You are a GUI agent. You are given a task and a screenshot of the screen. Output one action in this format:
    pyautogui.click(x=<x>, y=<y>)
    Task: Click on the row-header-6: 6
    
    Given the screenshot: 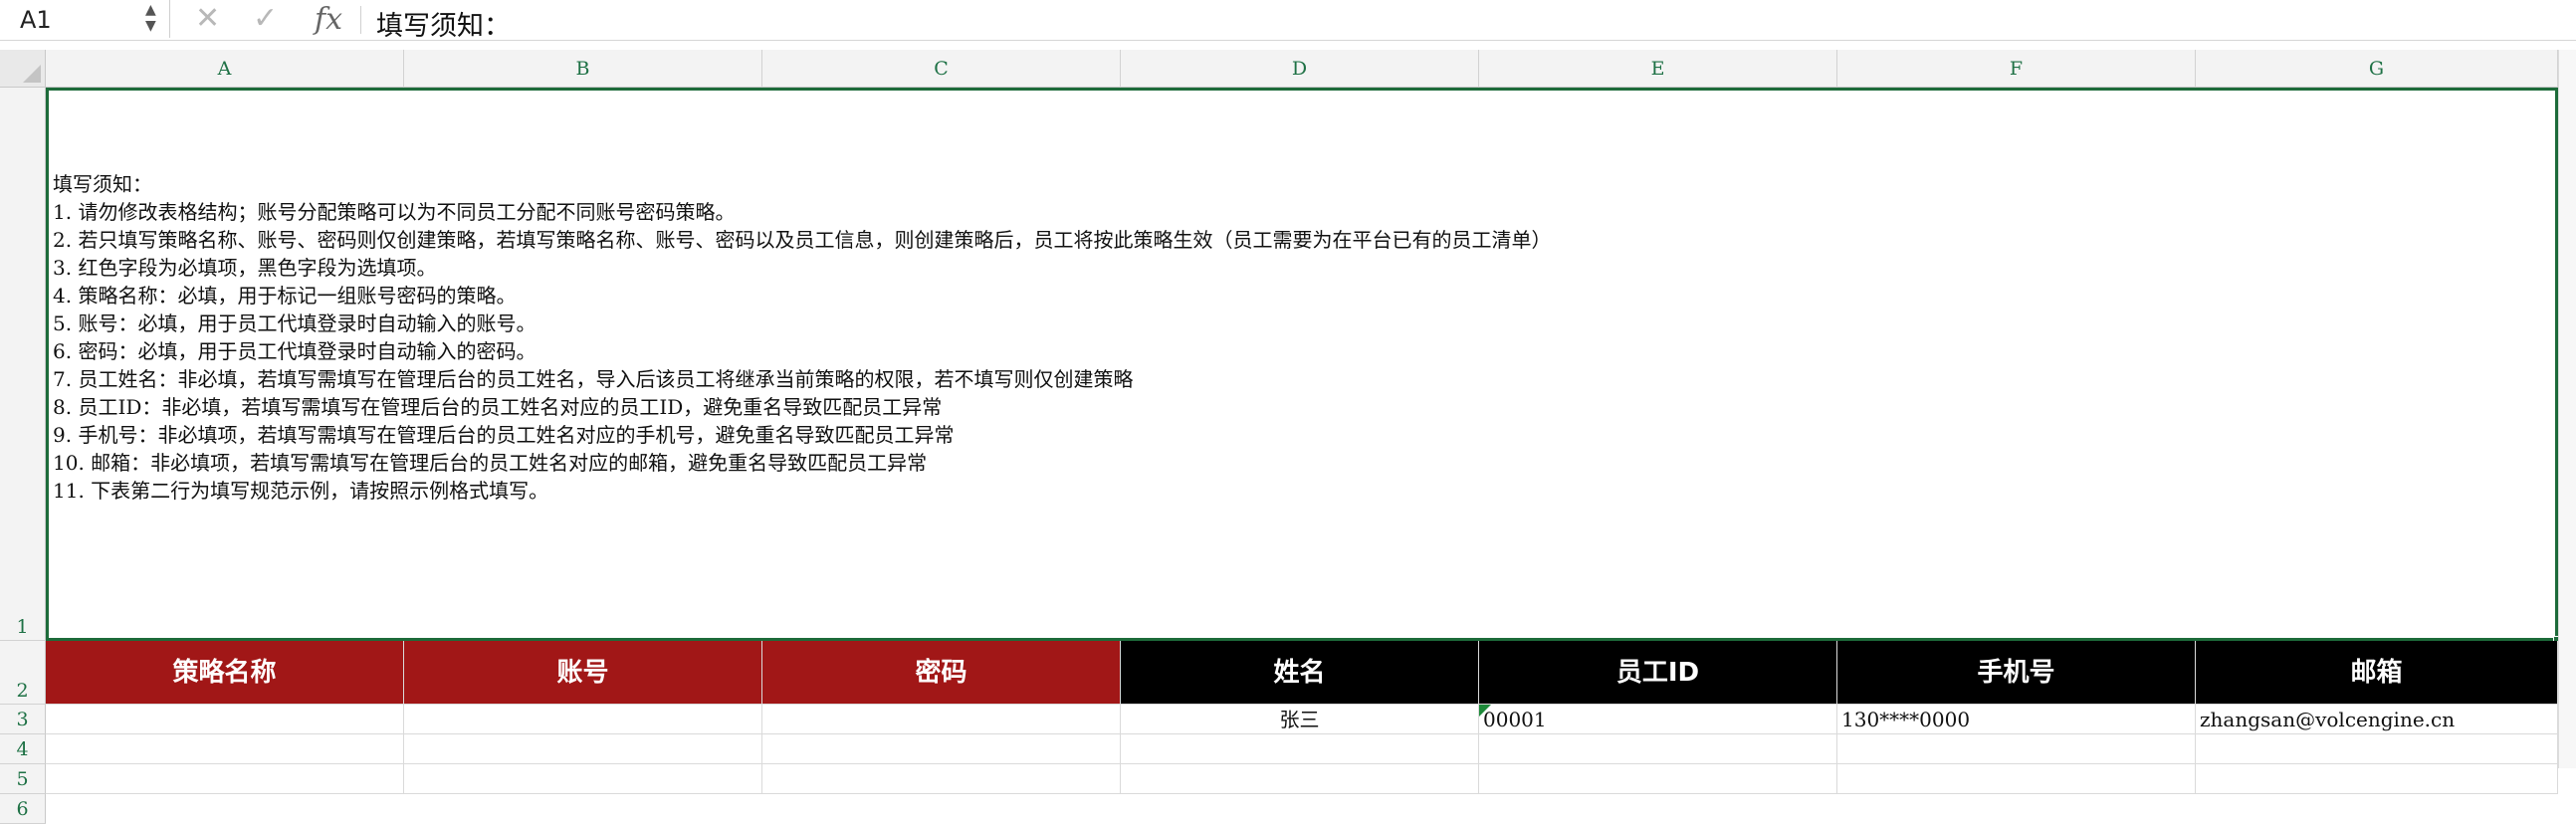 What is the action you would take?
    pyautogui.click(x=23, y=809)
    